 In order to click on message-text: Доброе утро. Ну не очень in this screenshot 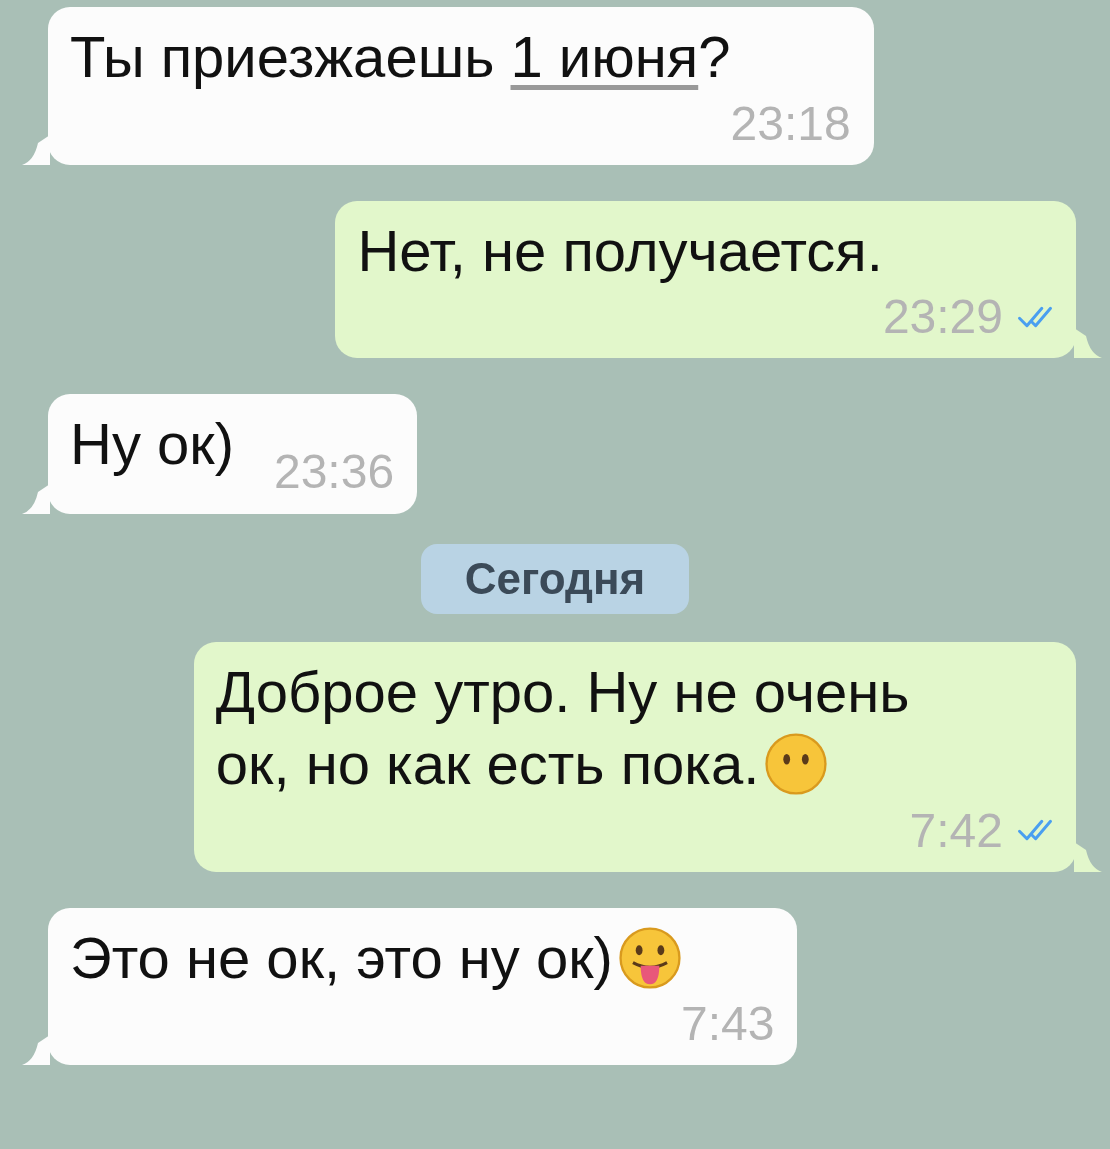, I will do `click(562, 691)`.